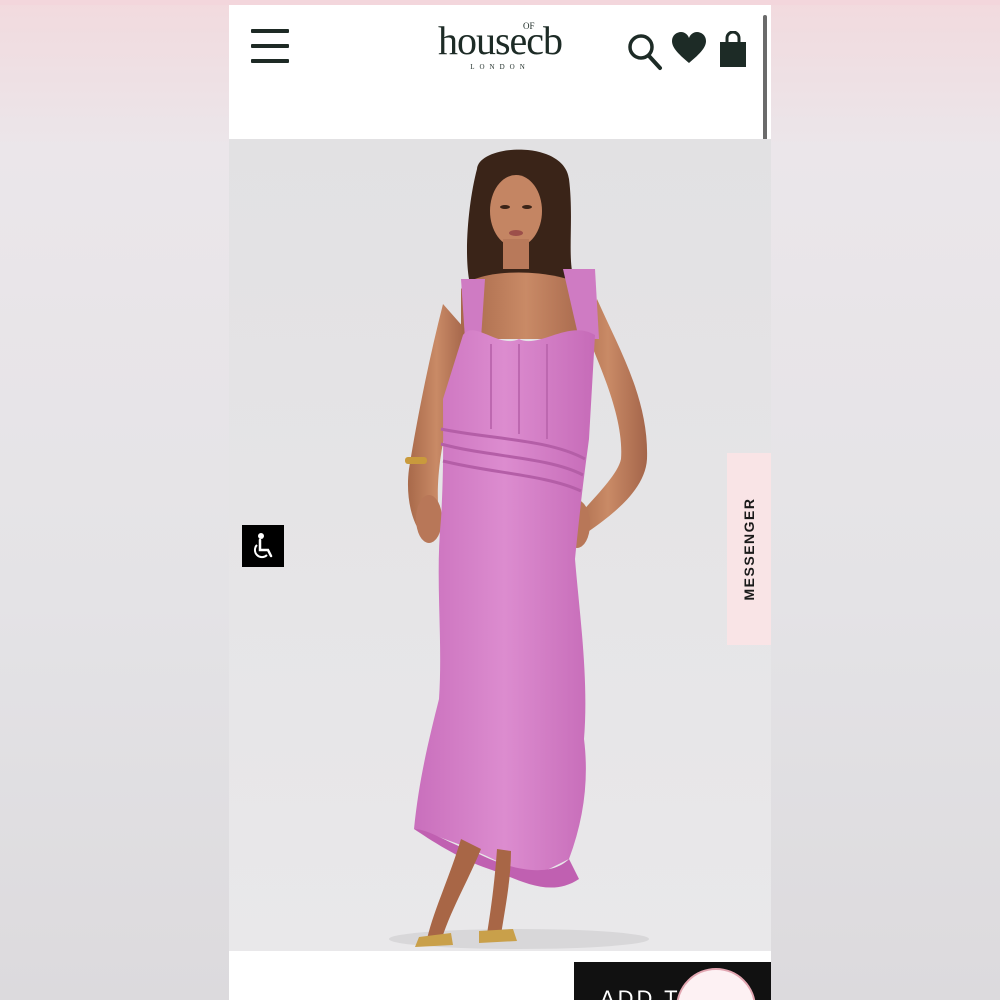  I want to click on bag-icon, so click(733, 50).